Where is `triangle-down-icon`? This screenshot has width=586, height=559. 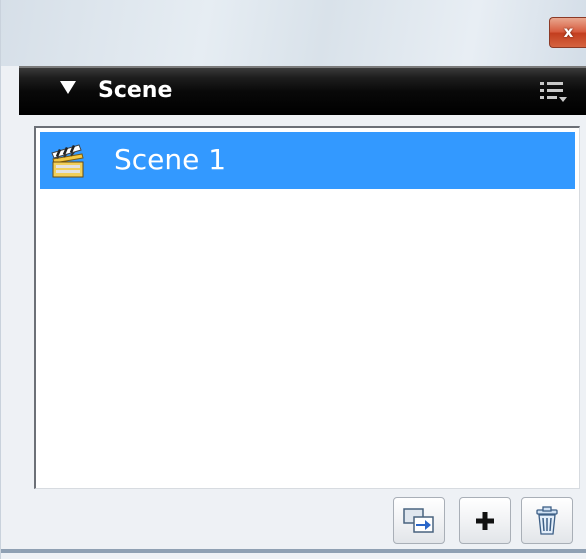
triangle-down-icon is located at coordinates (68, 87).